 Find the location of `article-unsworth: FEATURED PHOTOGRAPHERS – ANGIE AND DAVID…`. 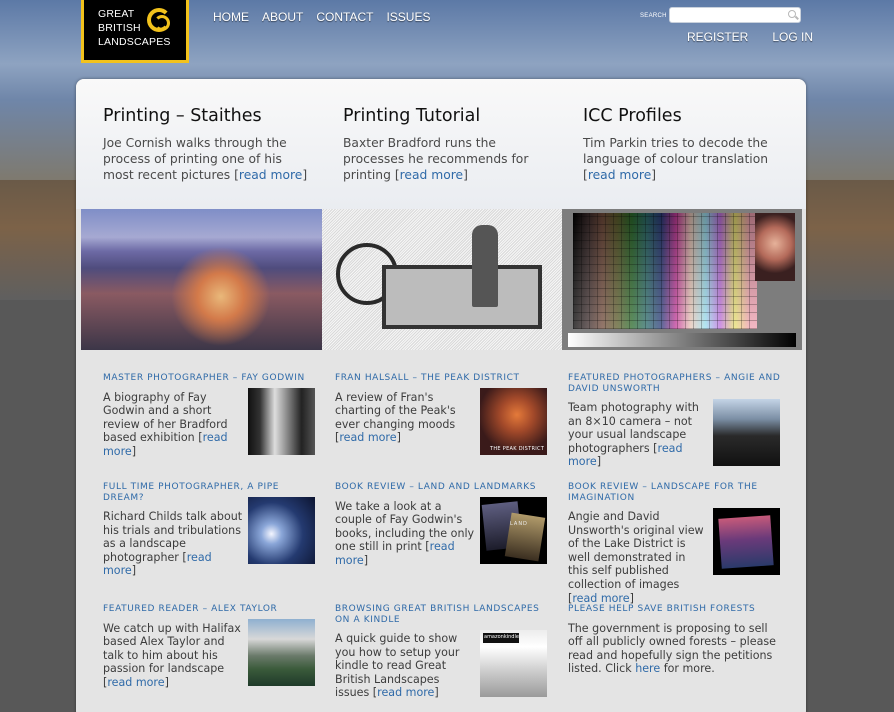

article-unsworth: FEATURED PHOTOGRAPHERS – ANGIE AND DAVID… is located at coordinates (675, 421).